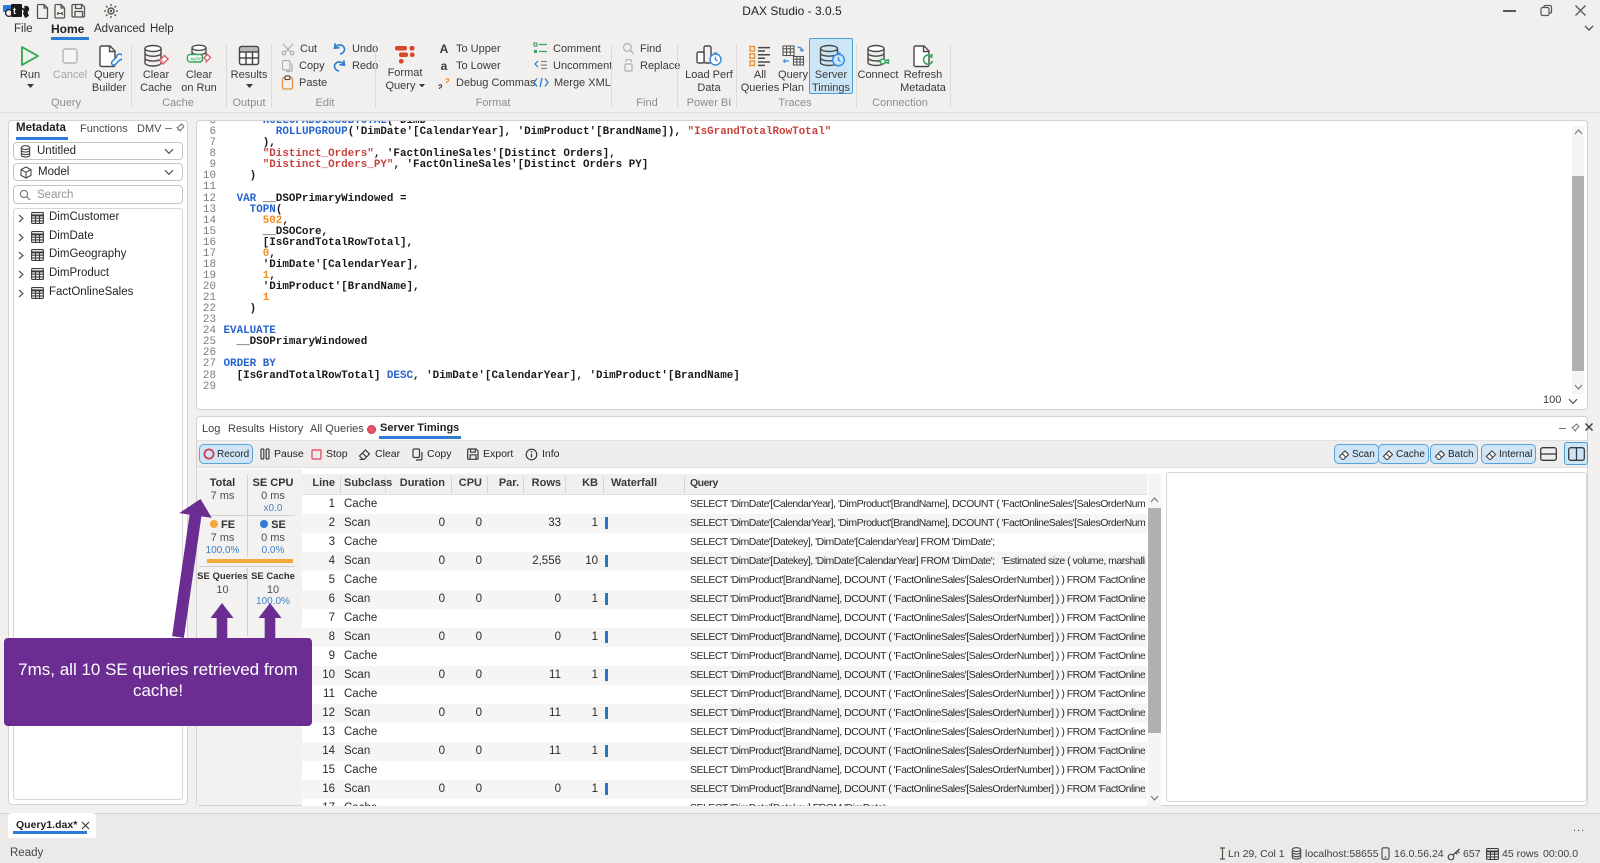 The image size is (1600, 863). Describe the element at coordinates (196, 58) in the screenshot. I see `svg-text: AUTO` at that location.